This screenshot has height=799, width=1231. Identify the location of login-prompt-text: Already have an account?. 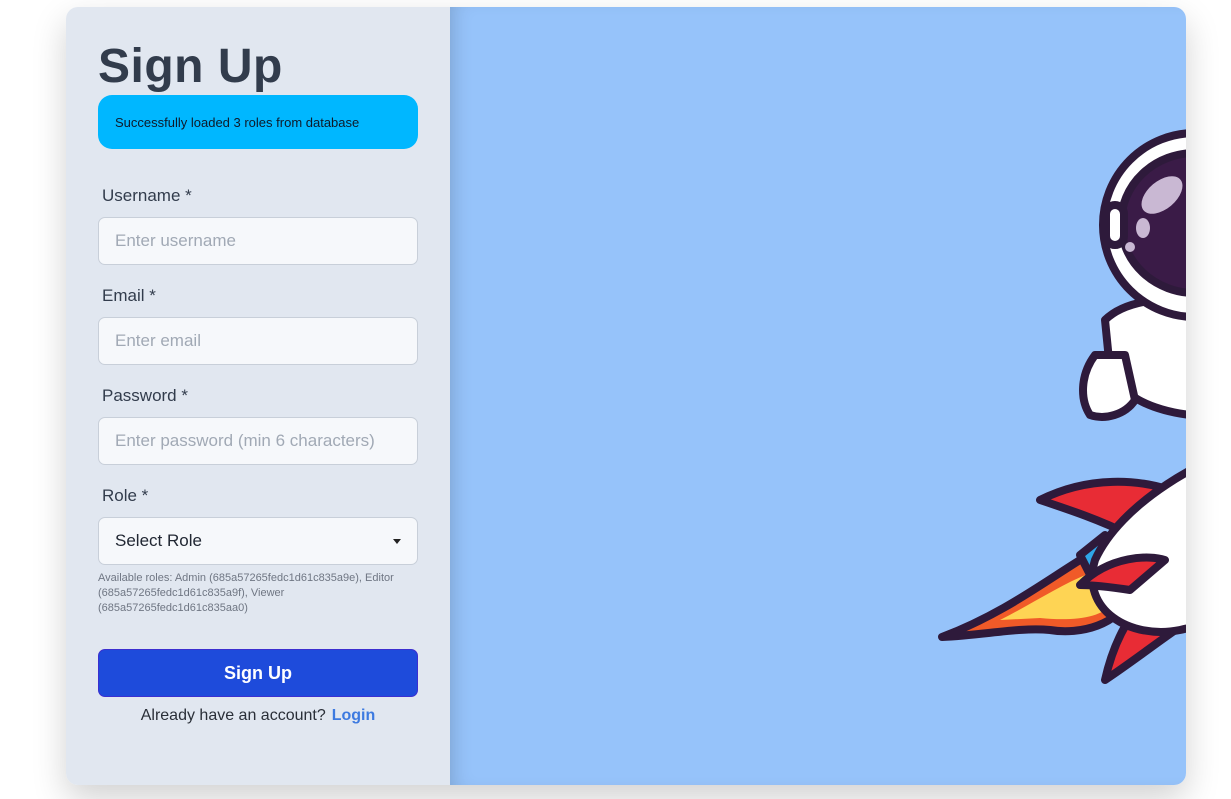
(233, 715).